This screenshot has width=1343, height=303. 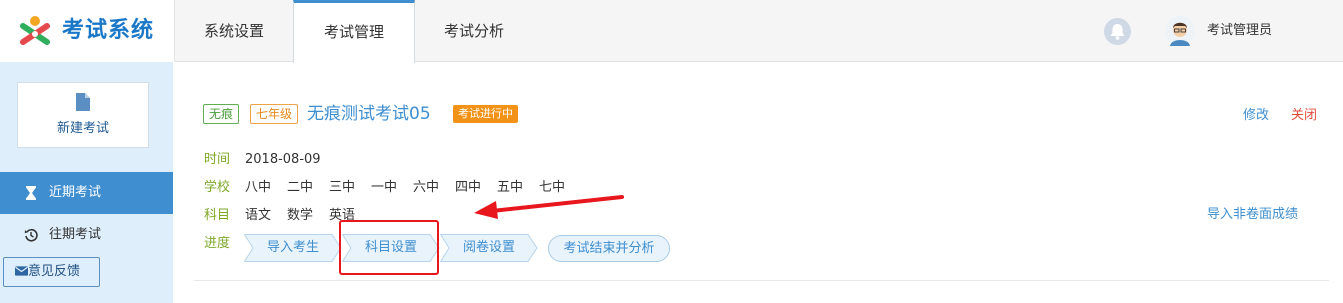 I want to click on sidebar-item-recent-exams: 近期考试, so click(x=86, y=193).